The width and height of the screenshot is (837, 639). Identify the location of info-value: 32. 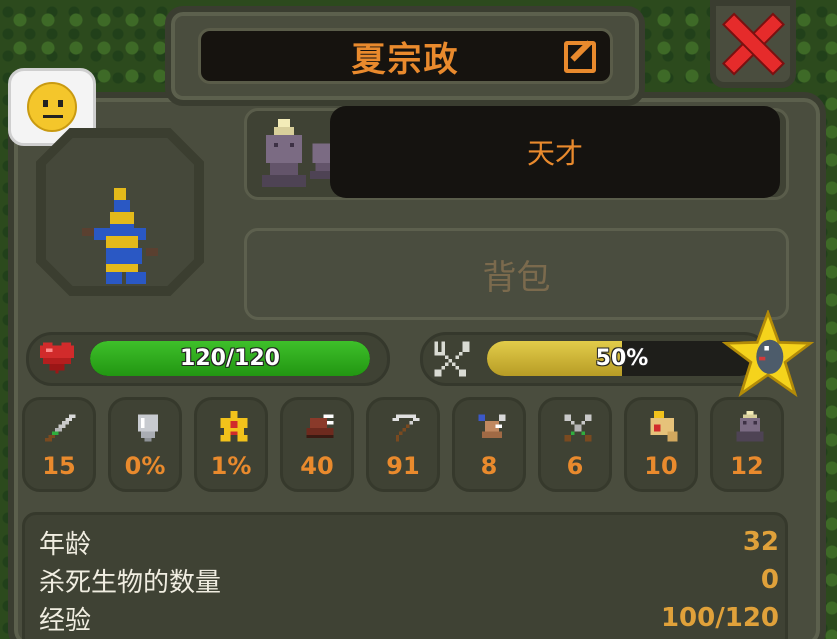
(760, 542).